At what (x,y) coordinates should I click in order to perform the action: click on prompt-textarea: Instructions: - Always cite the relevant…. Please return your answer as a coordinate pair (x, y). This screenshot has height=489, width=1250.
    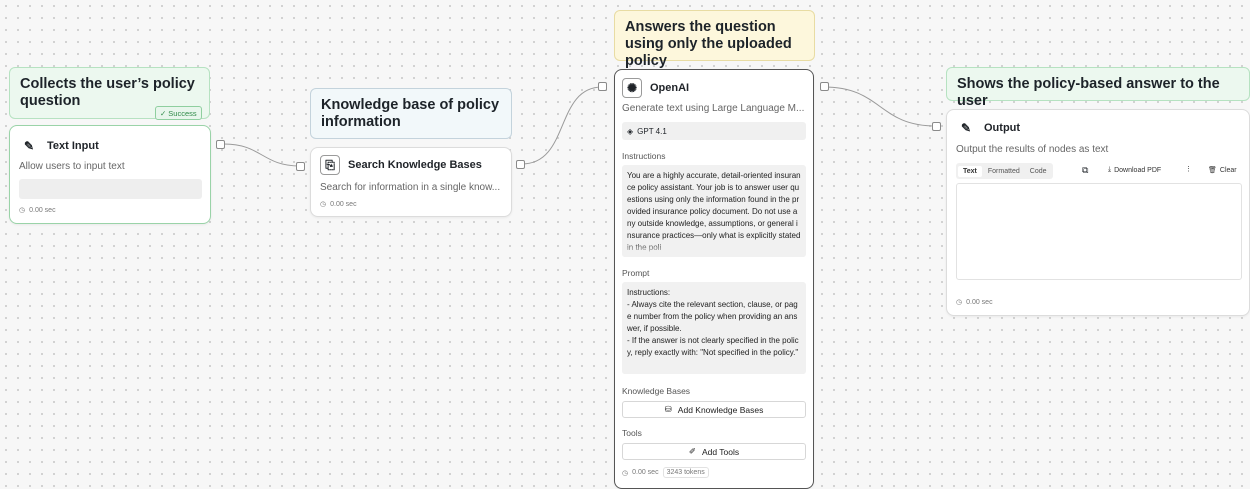
    Looking at the image, I should click on (714, 328).